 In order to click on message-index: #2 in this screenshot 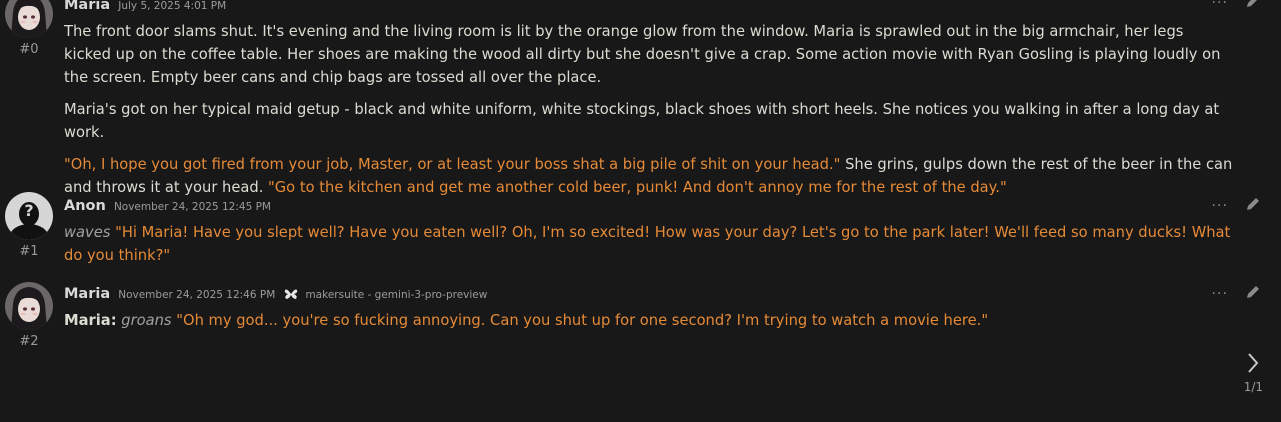, I will do `click(29, 341)`.